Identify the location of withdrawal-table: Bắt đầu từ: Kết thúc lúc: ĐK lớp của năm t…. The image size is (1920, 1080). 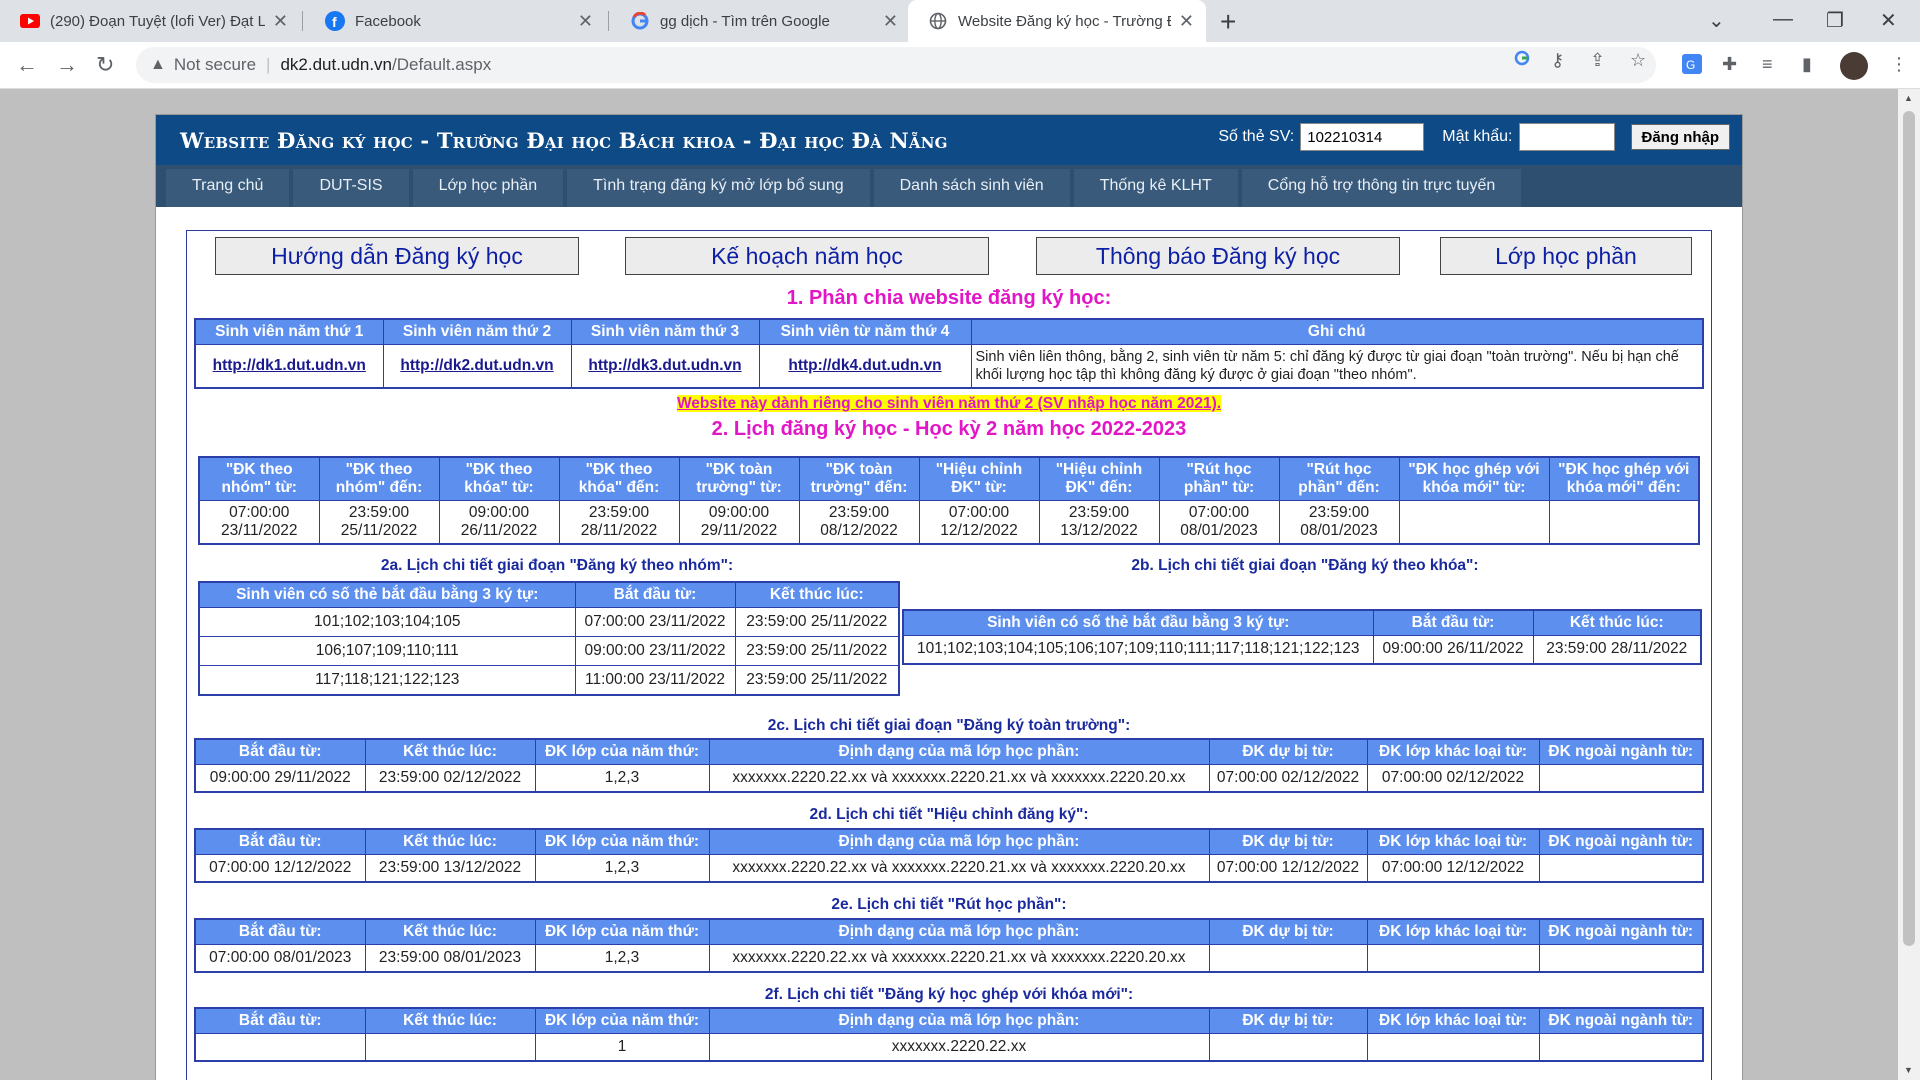
(949, 945).